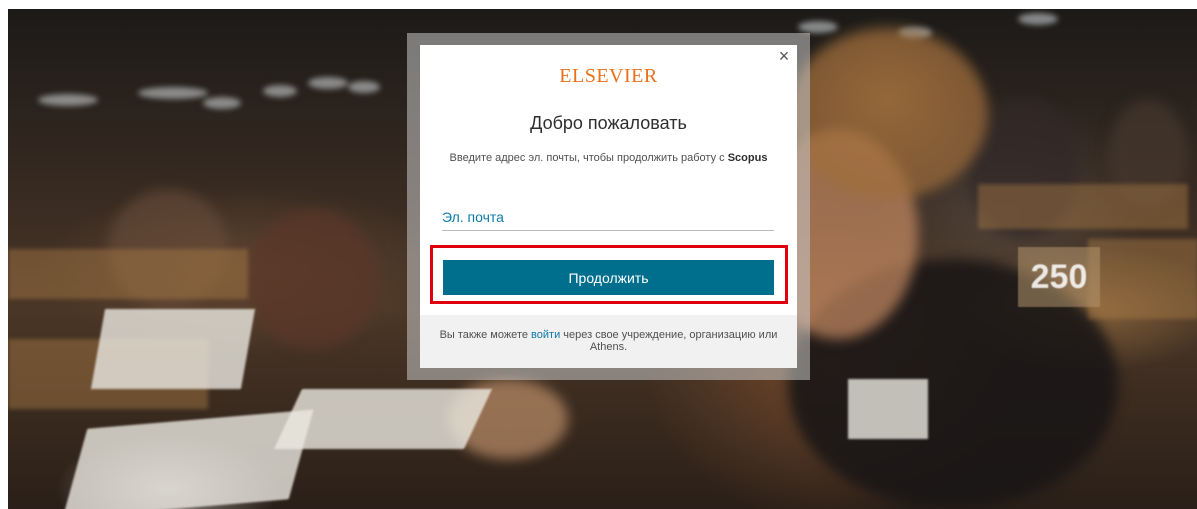  Describe the element at coordinates (608, 277) in the screenshot. I see `continue-button: Продолжить` at that location.